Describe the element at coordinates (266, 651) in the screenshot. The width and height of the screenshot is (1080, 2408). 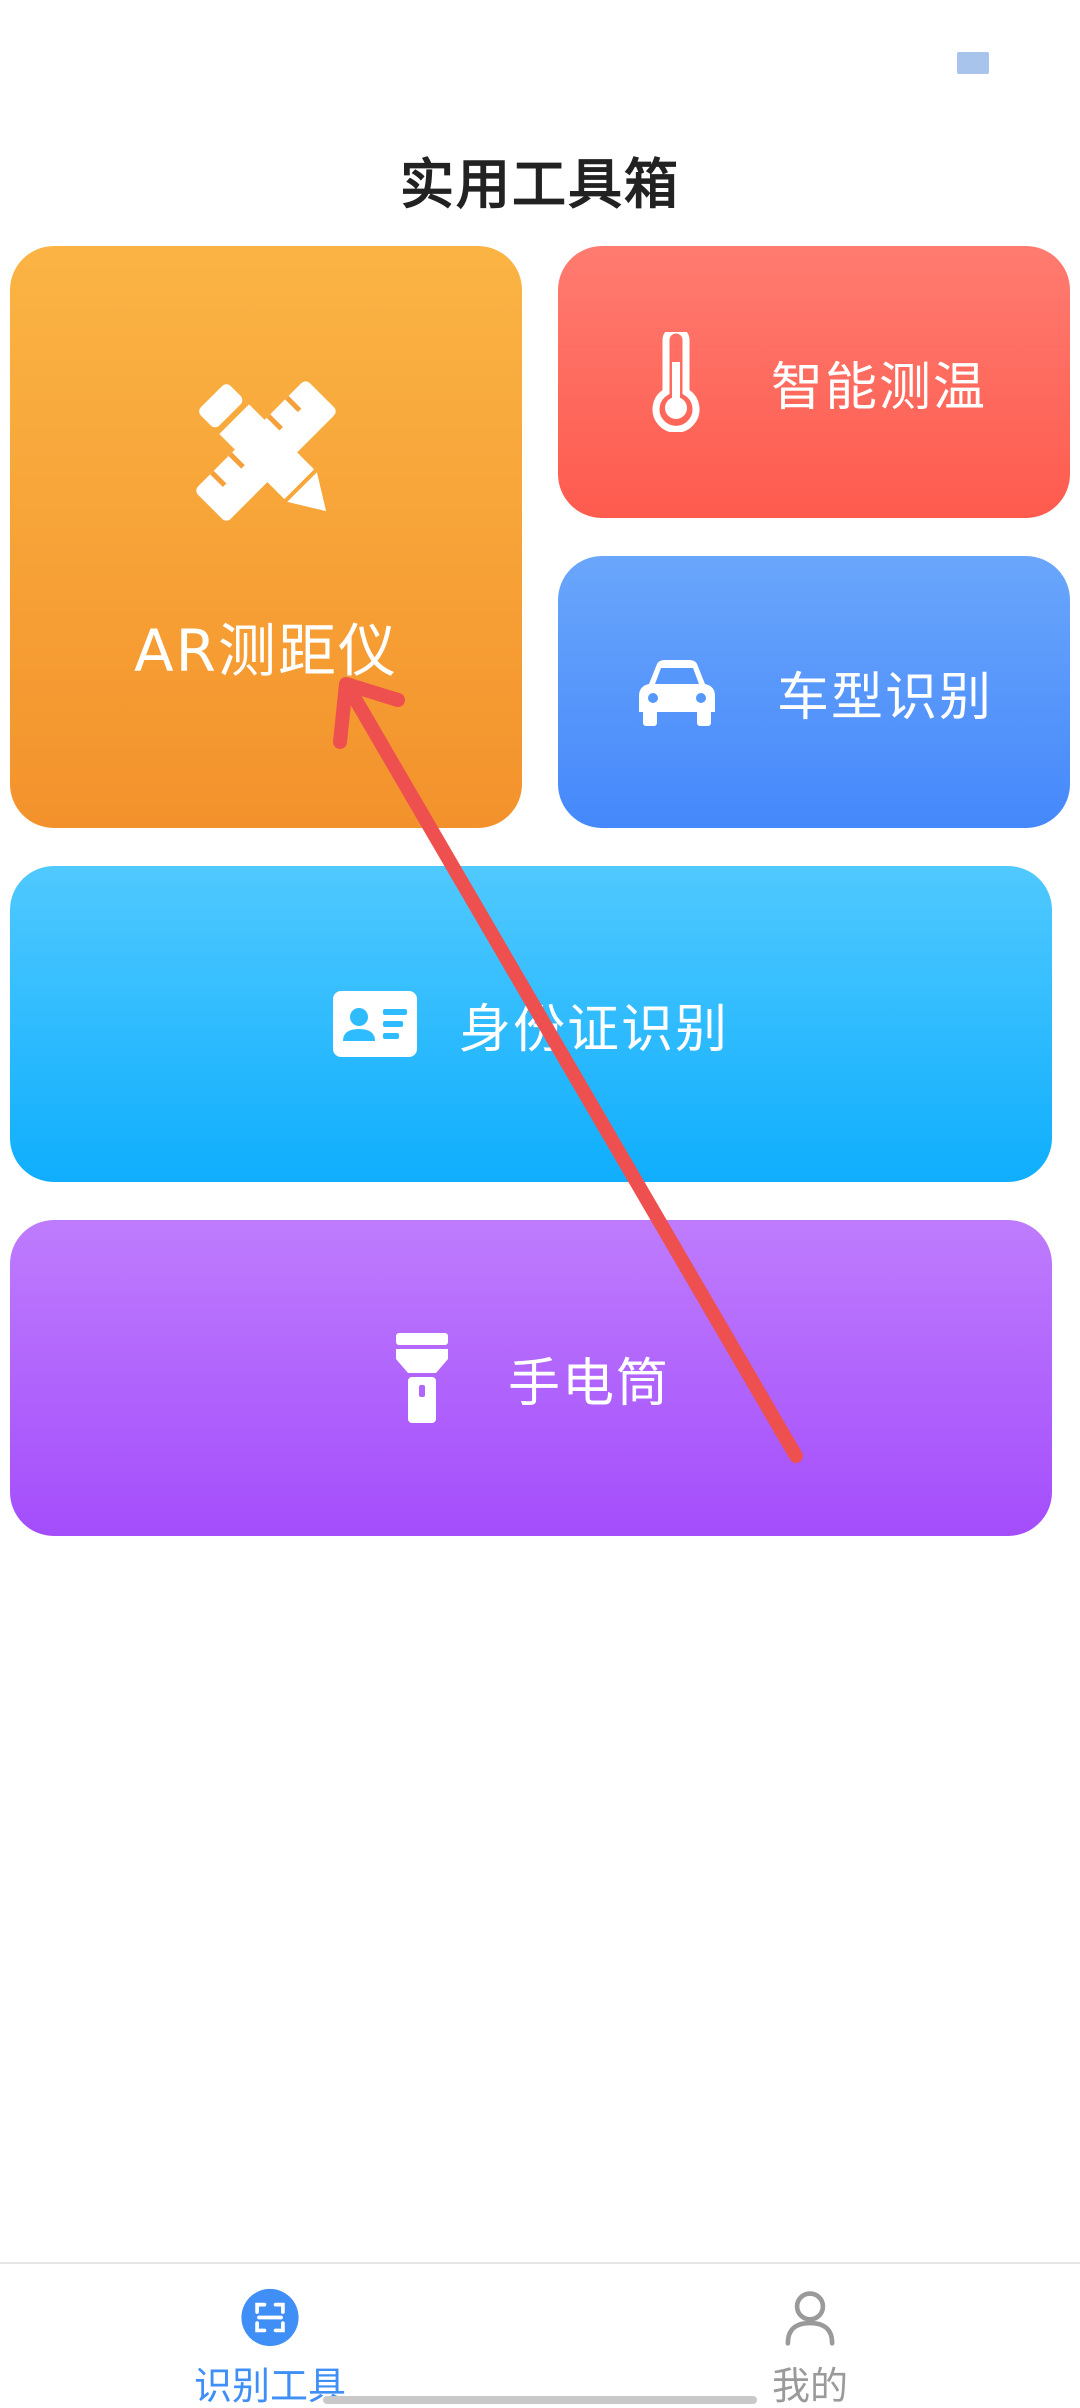
I see `ar-rangefinder-label: AR测距仪` at that location.